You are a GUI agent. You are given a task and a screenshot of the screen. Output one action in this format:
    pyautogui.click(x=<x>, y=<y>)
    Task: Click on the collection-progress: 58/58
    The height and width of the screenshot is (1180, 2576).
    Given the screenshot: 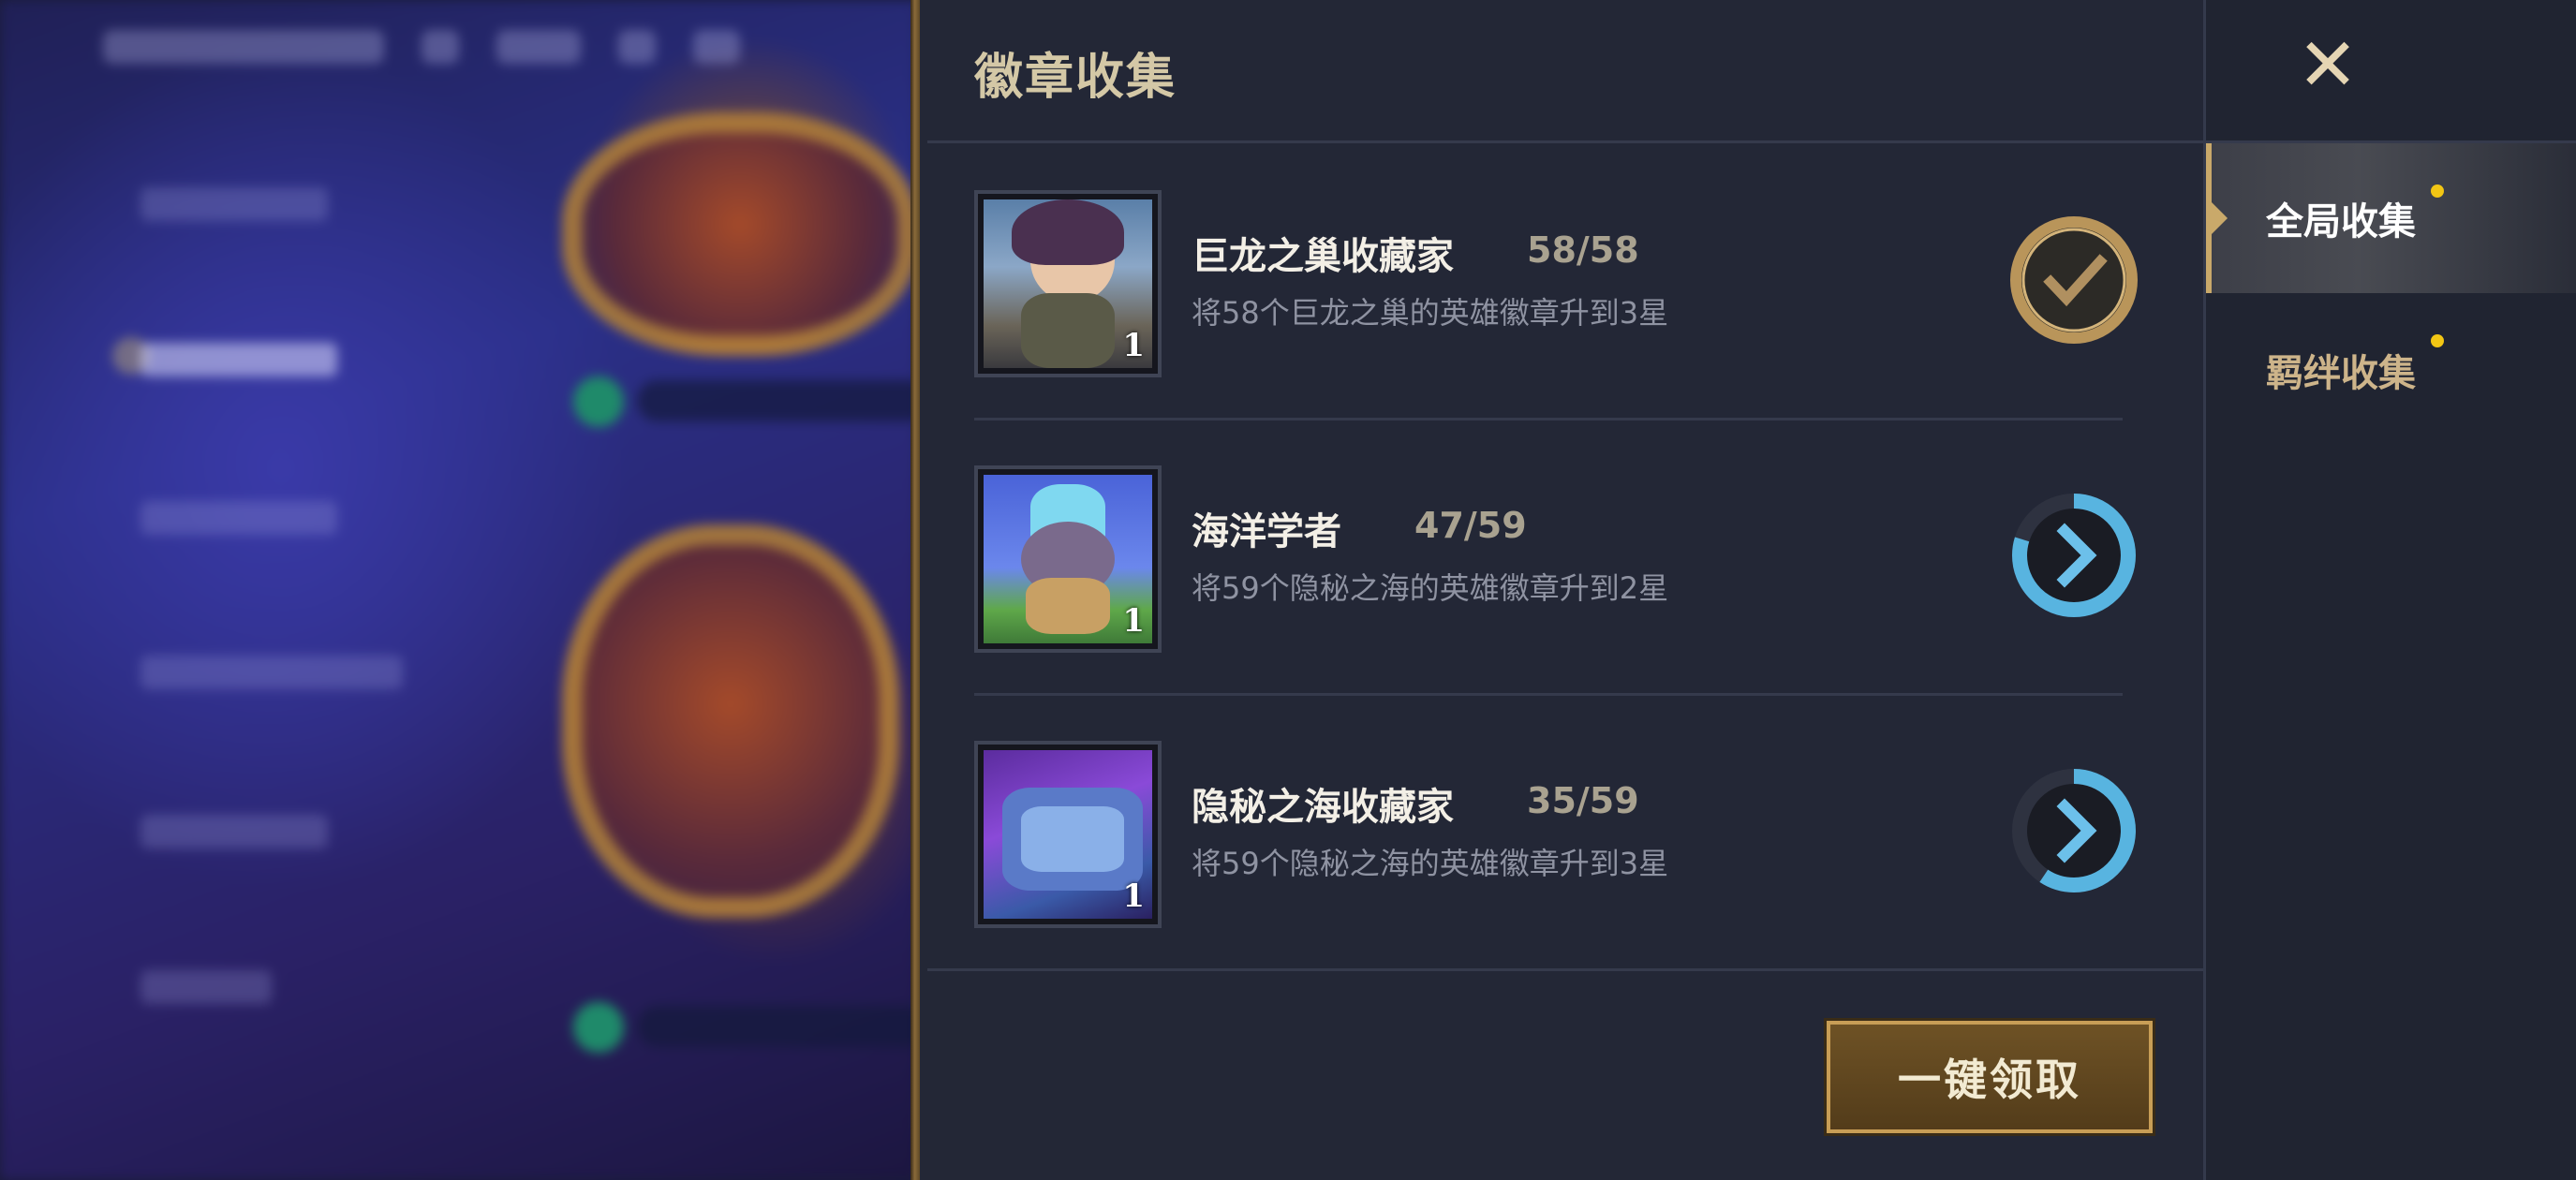 What is the action you would take?
    pyautogui.click(x=1583, y=250)
    